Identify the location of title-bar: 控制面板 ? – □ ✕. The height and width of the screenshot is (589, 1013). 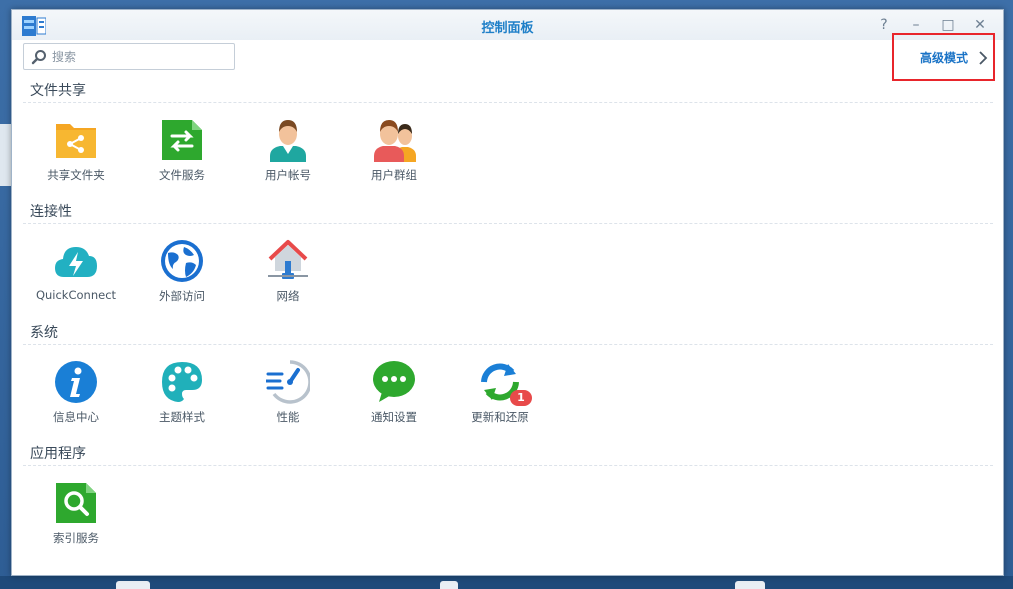
(507, 25).